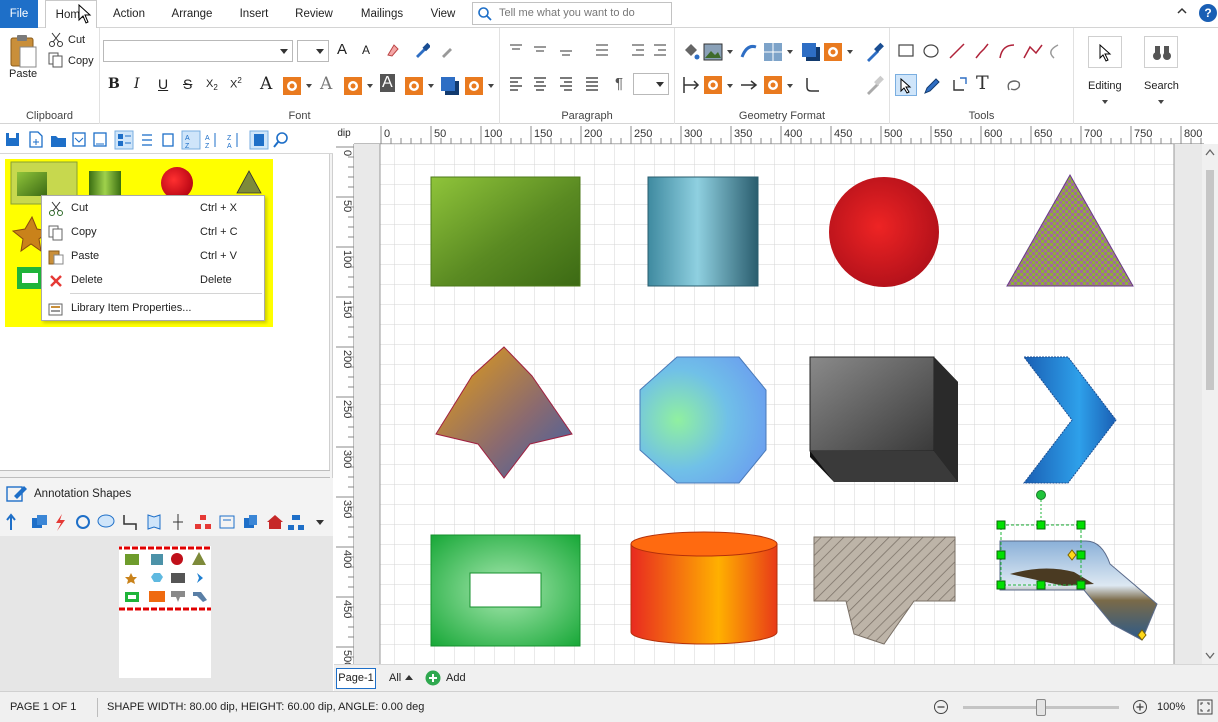 The image size is (1218, 722). Describe the element at coordinates (23, 51) in the screenshot. I see `paste-icon` at that location.